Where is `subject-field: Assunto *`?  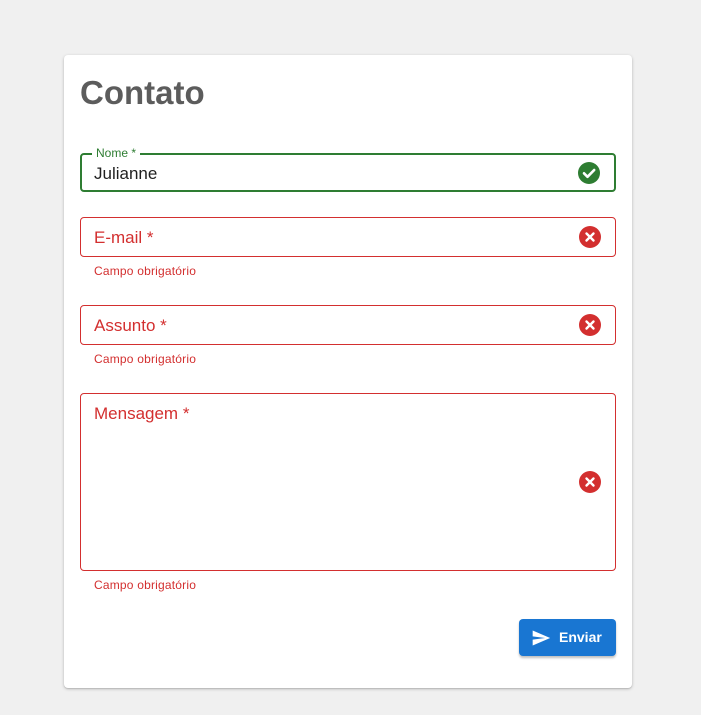
subject-field: Assunto * is located at coordinates (348, 325).